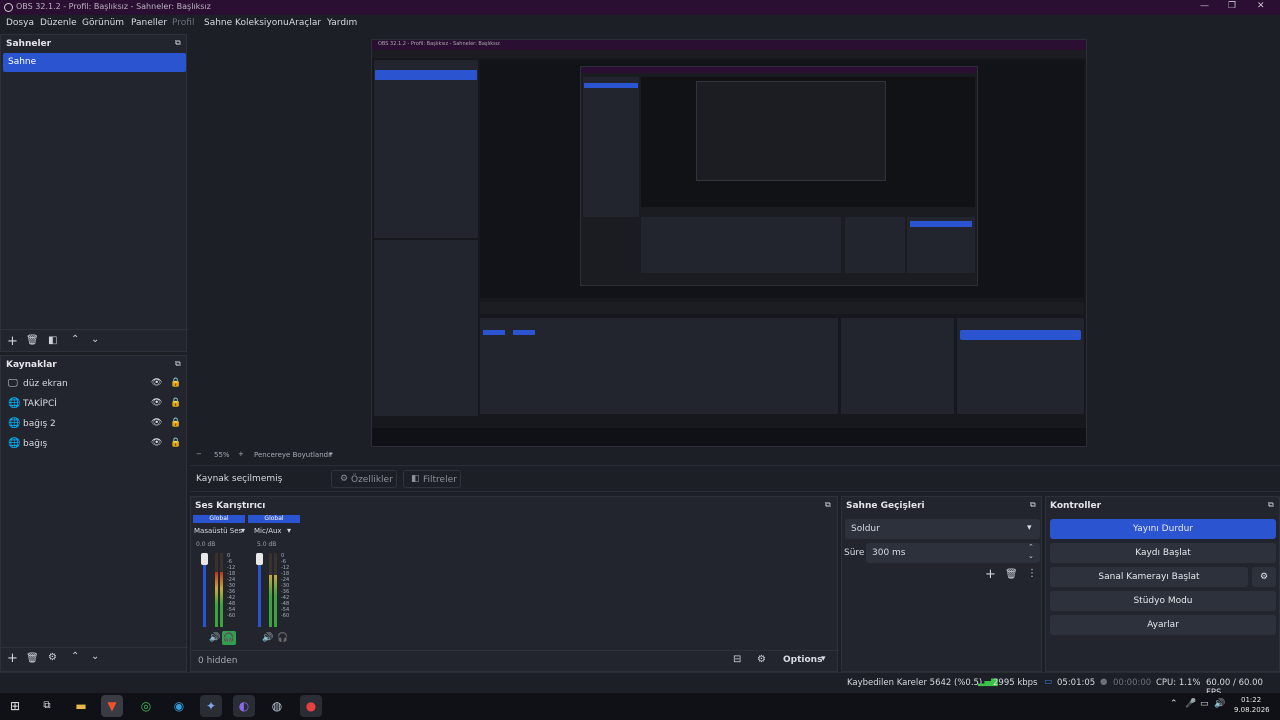 The height and width of the screenshot is (720, 1280). What do you see at coordinates (47, 706) in the screenshot?
I see `task-view-icon: ⧉` at bounding box center [47, 706].